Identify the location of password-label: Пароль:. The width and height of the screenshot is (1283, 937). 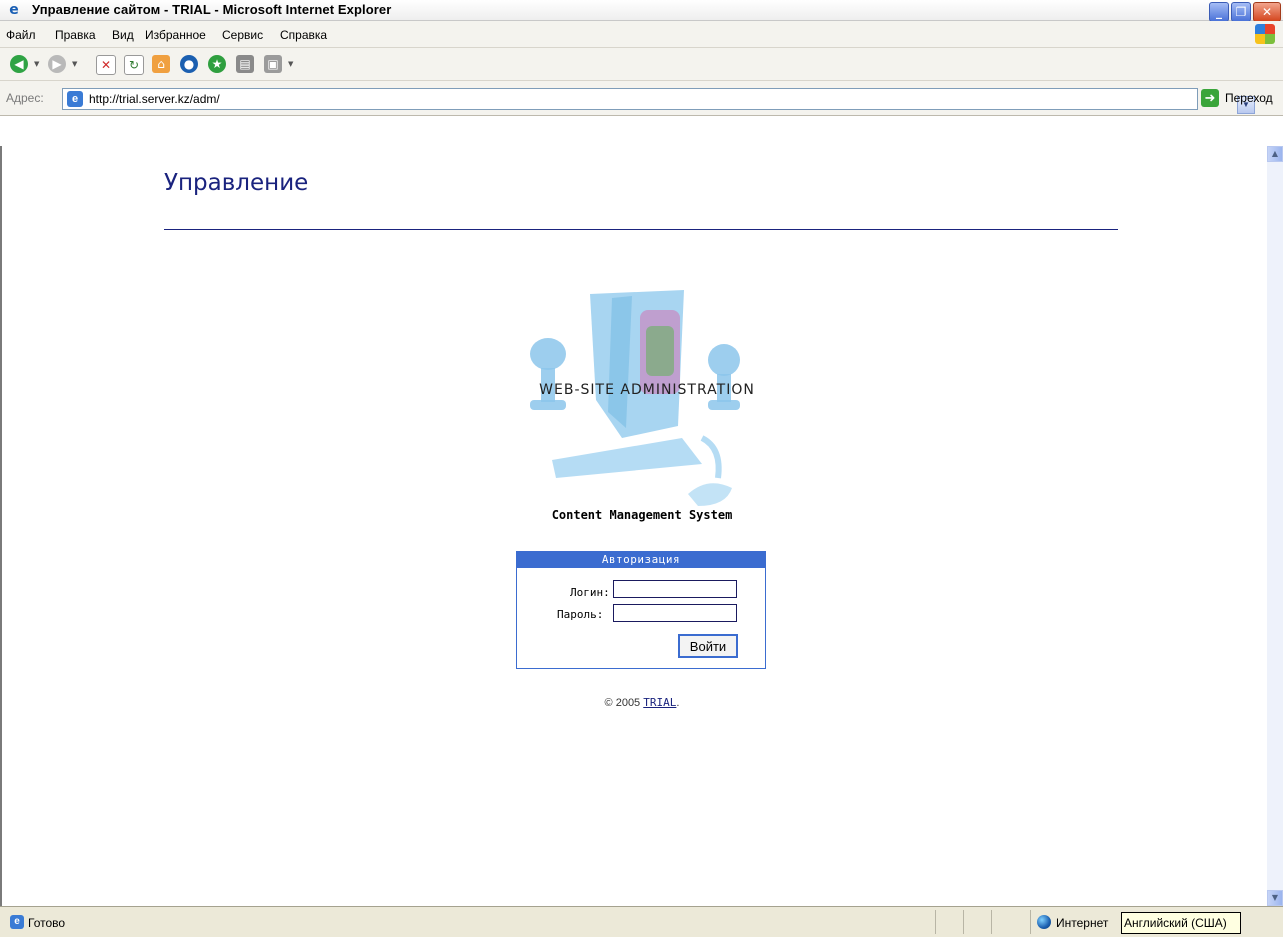
(580, 614).